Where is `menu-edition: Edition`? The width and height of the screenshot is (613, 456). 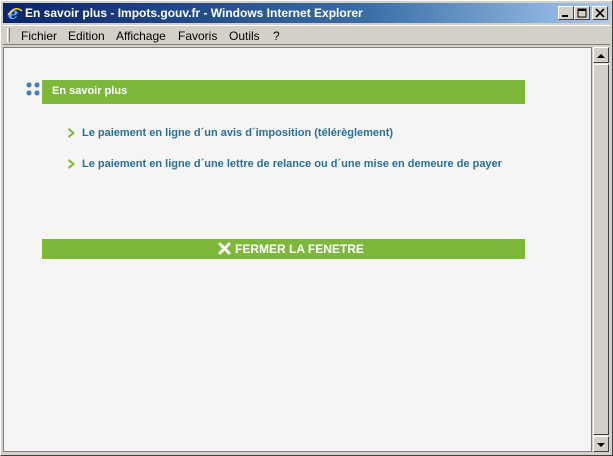 menu-edition: Edition is located at coordinates (86, 36).